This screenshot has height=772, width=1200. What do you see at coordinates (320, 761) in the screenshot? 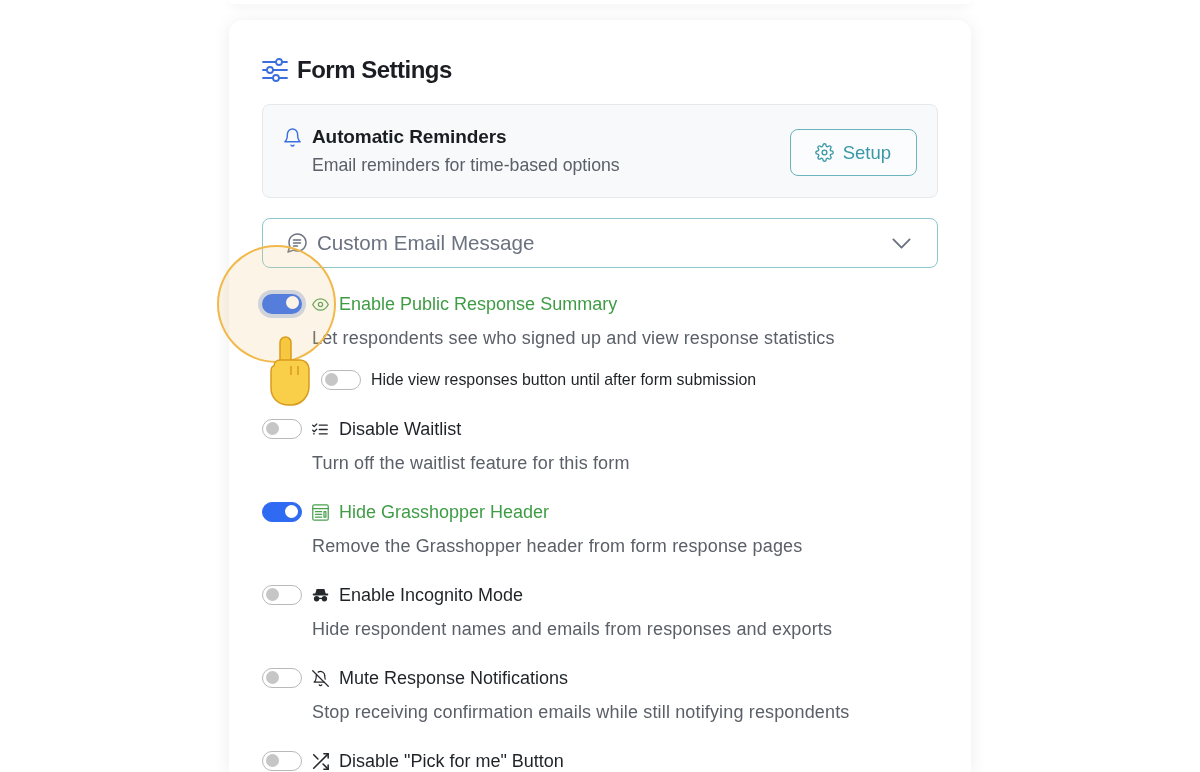
I see `shuffle-icon` at bounding box center [320, 761].